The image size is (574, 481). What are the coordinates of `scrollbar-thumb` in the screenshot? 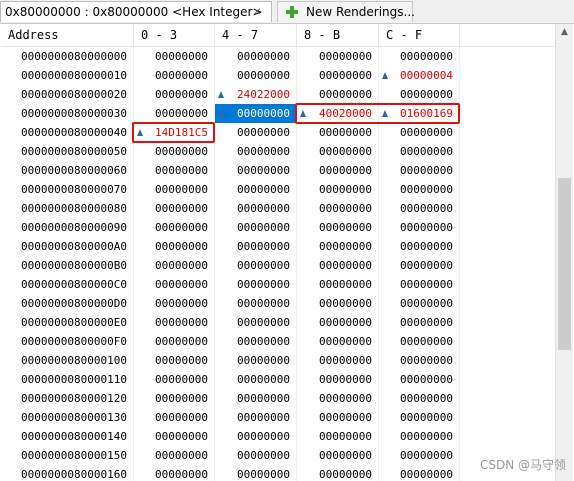 It's located at (564, 264).